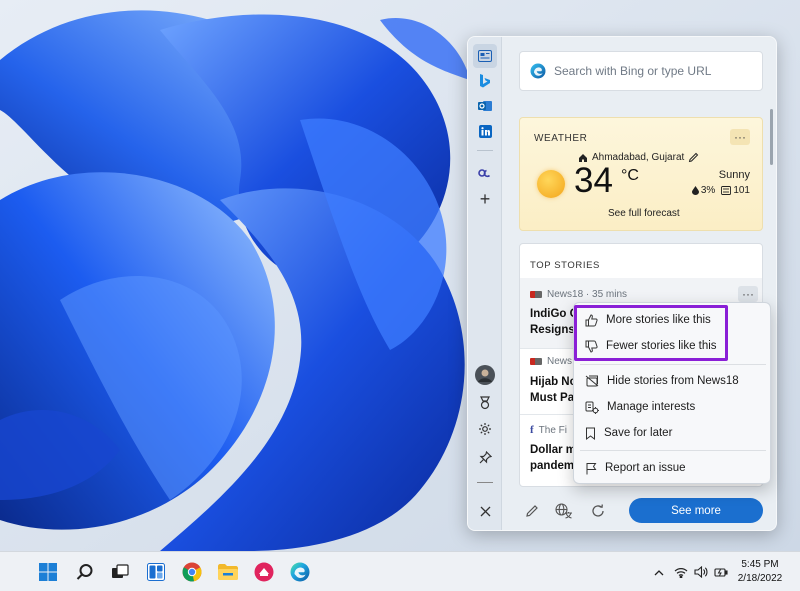  I want to click on linkedin-icon, so click(485, 131).